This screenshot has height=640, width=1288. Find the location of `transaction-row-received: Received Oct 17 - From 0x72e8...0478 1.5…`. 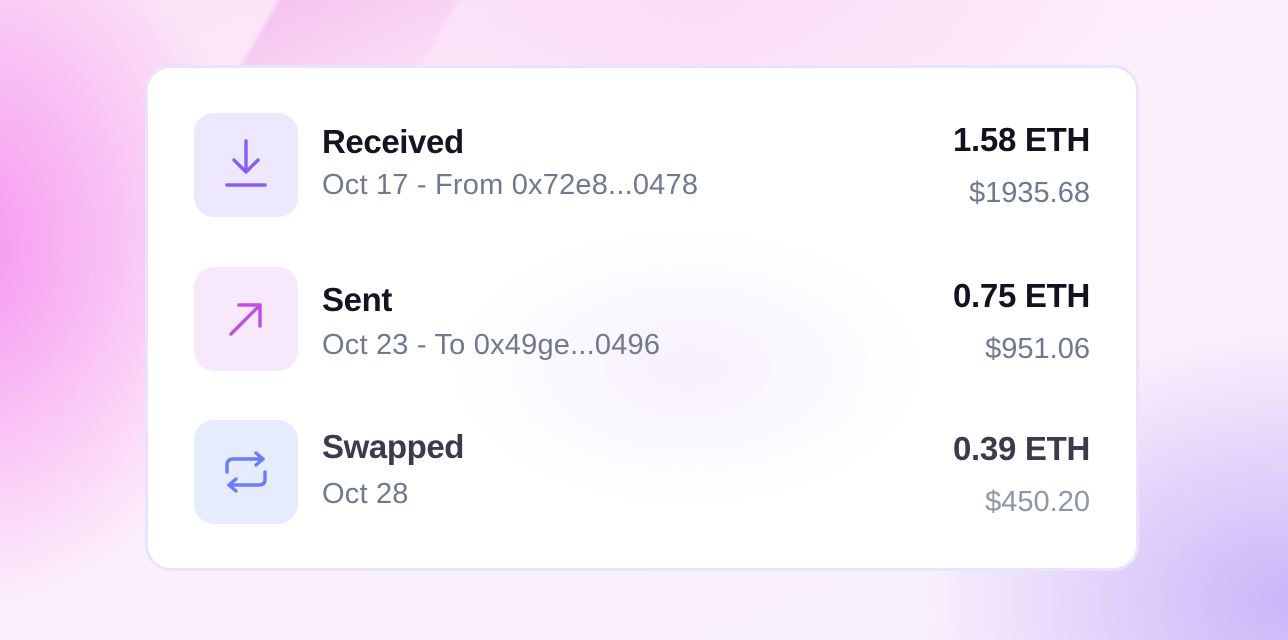

transaction-row-received: Received Oct 17 - From 0x72e8...0478 1.5… is located at coordinates (642, 165).